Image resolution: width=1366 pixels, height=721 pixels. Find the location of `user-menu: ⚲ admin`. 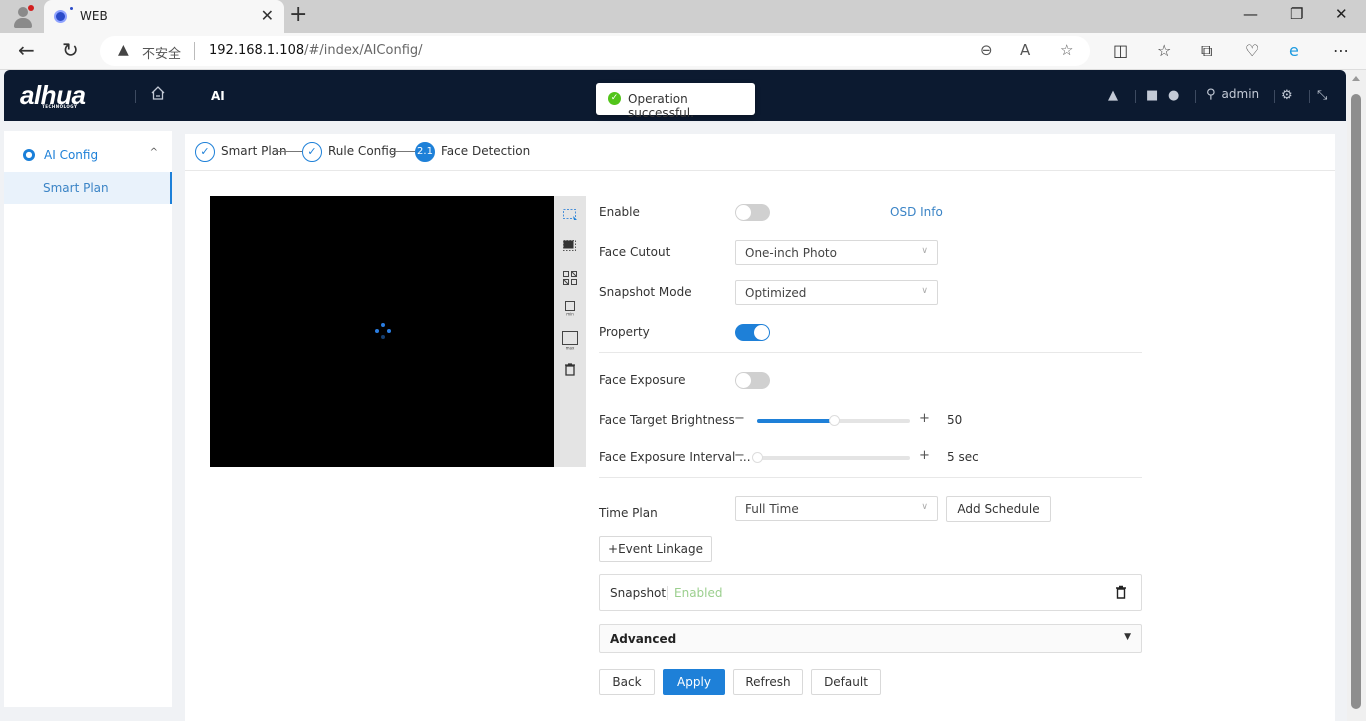

user-menu: ⚲ admin is located at coordinates (1232, 94).